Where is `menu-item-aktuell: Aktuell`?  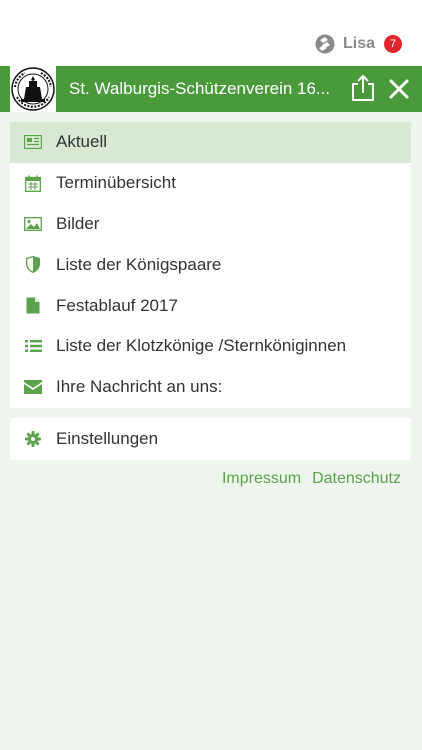
menu-item-aktuell: Aktuell is located at coordinates (210, 142).